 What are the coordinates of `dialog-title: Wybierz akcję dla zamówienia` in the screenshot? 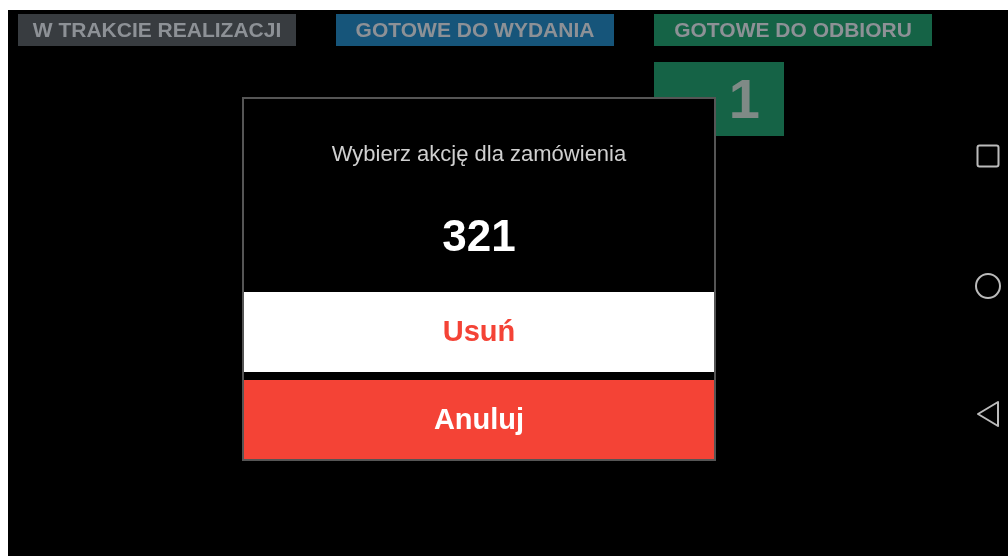 It's located at (479, 154).